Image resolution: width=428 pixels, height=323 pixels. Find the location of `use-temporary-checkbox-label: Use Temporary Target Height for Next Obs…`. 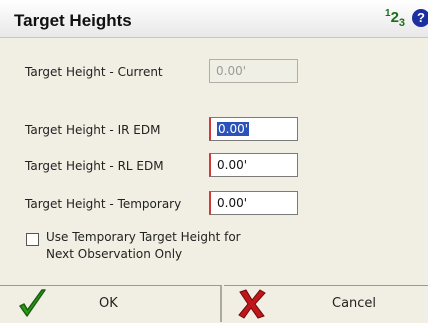

use-temporary-checkbox-label: Use Temporary Target Height for Next Obs… is located at coordinates (176, 246).